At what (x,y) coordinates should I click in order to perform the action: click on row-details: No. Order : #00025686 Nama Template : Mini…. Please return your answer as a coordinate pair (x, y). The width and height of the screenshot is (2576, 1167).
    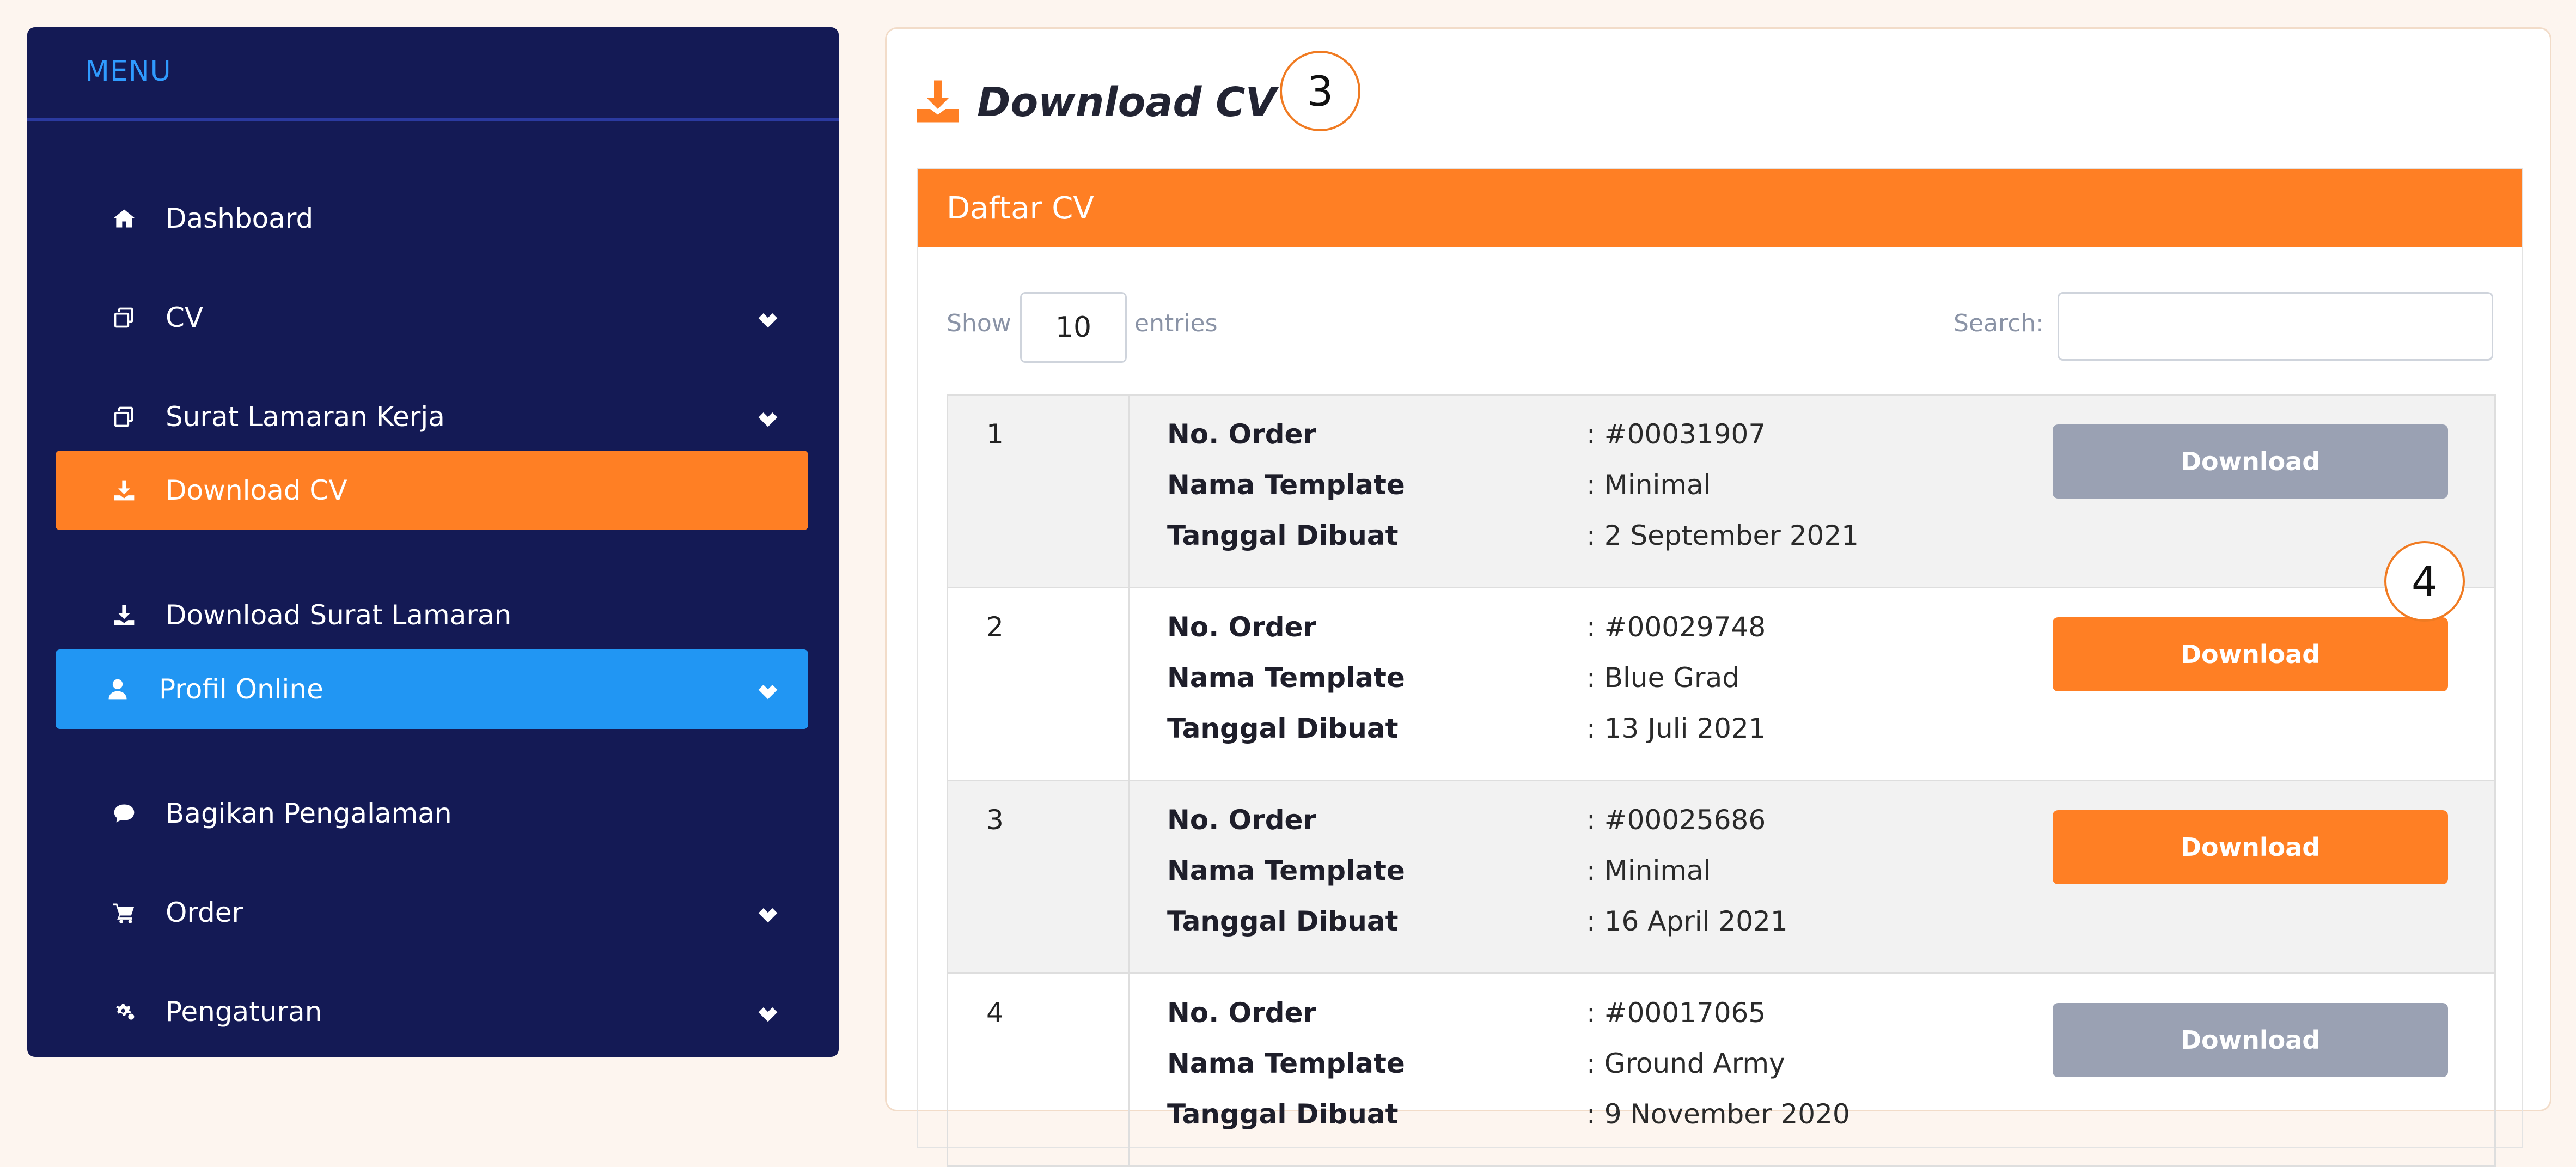
    Looking at the image, I should click on (1477, 880).